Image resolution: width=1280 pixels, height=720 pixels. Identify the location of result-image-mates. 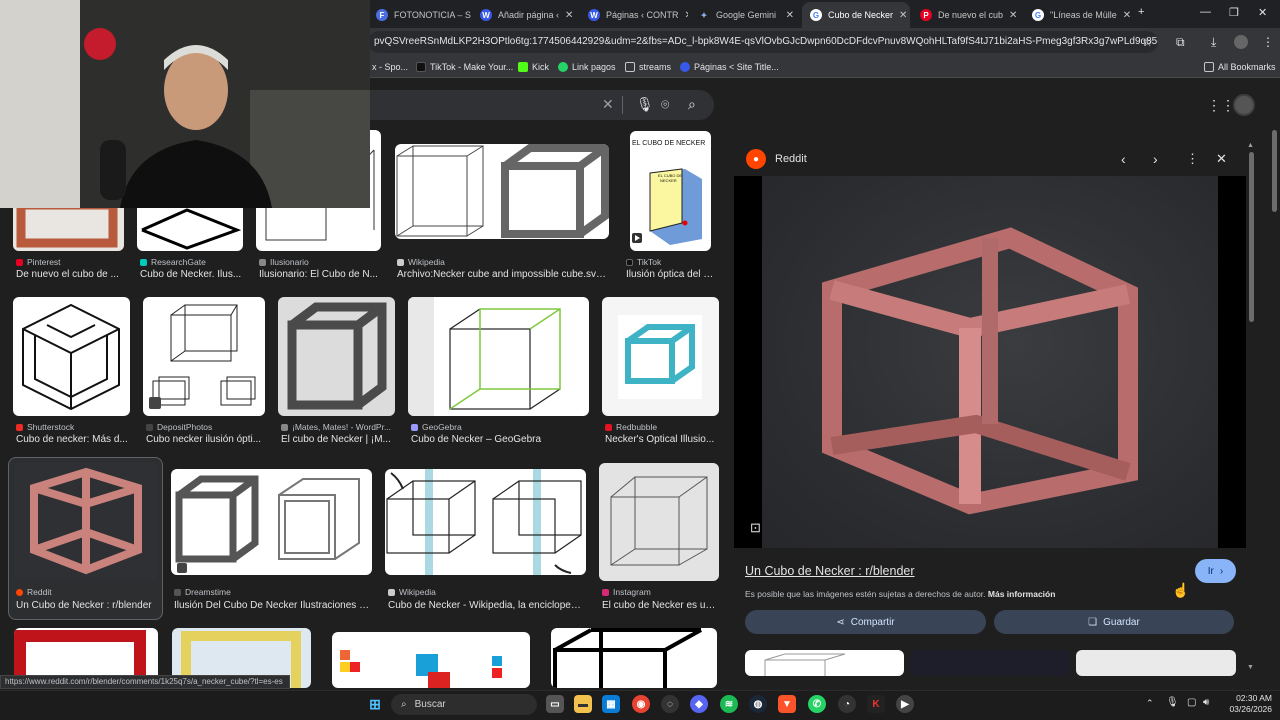
(336, 356).